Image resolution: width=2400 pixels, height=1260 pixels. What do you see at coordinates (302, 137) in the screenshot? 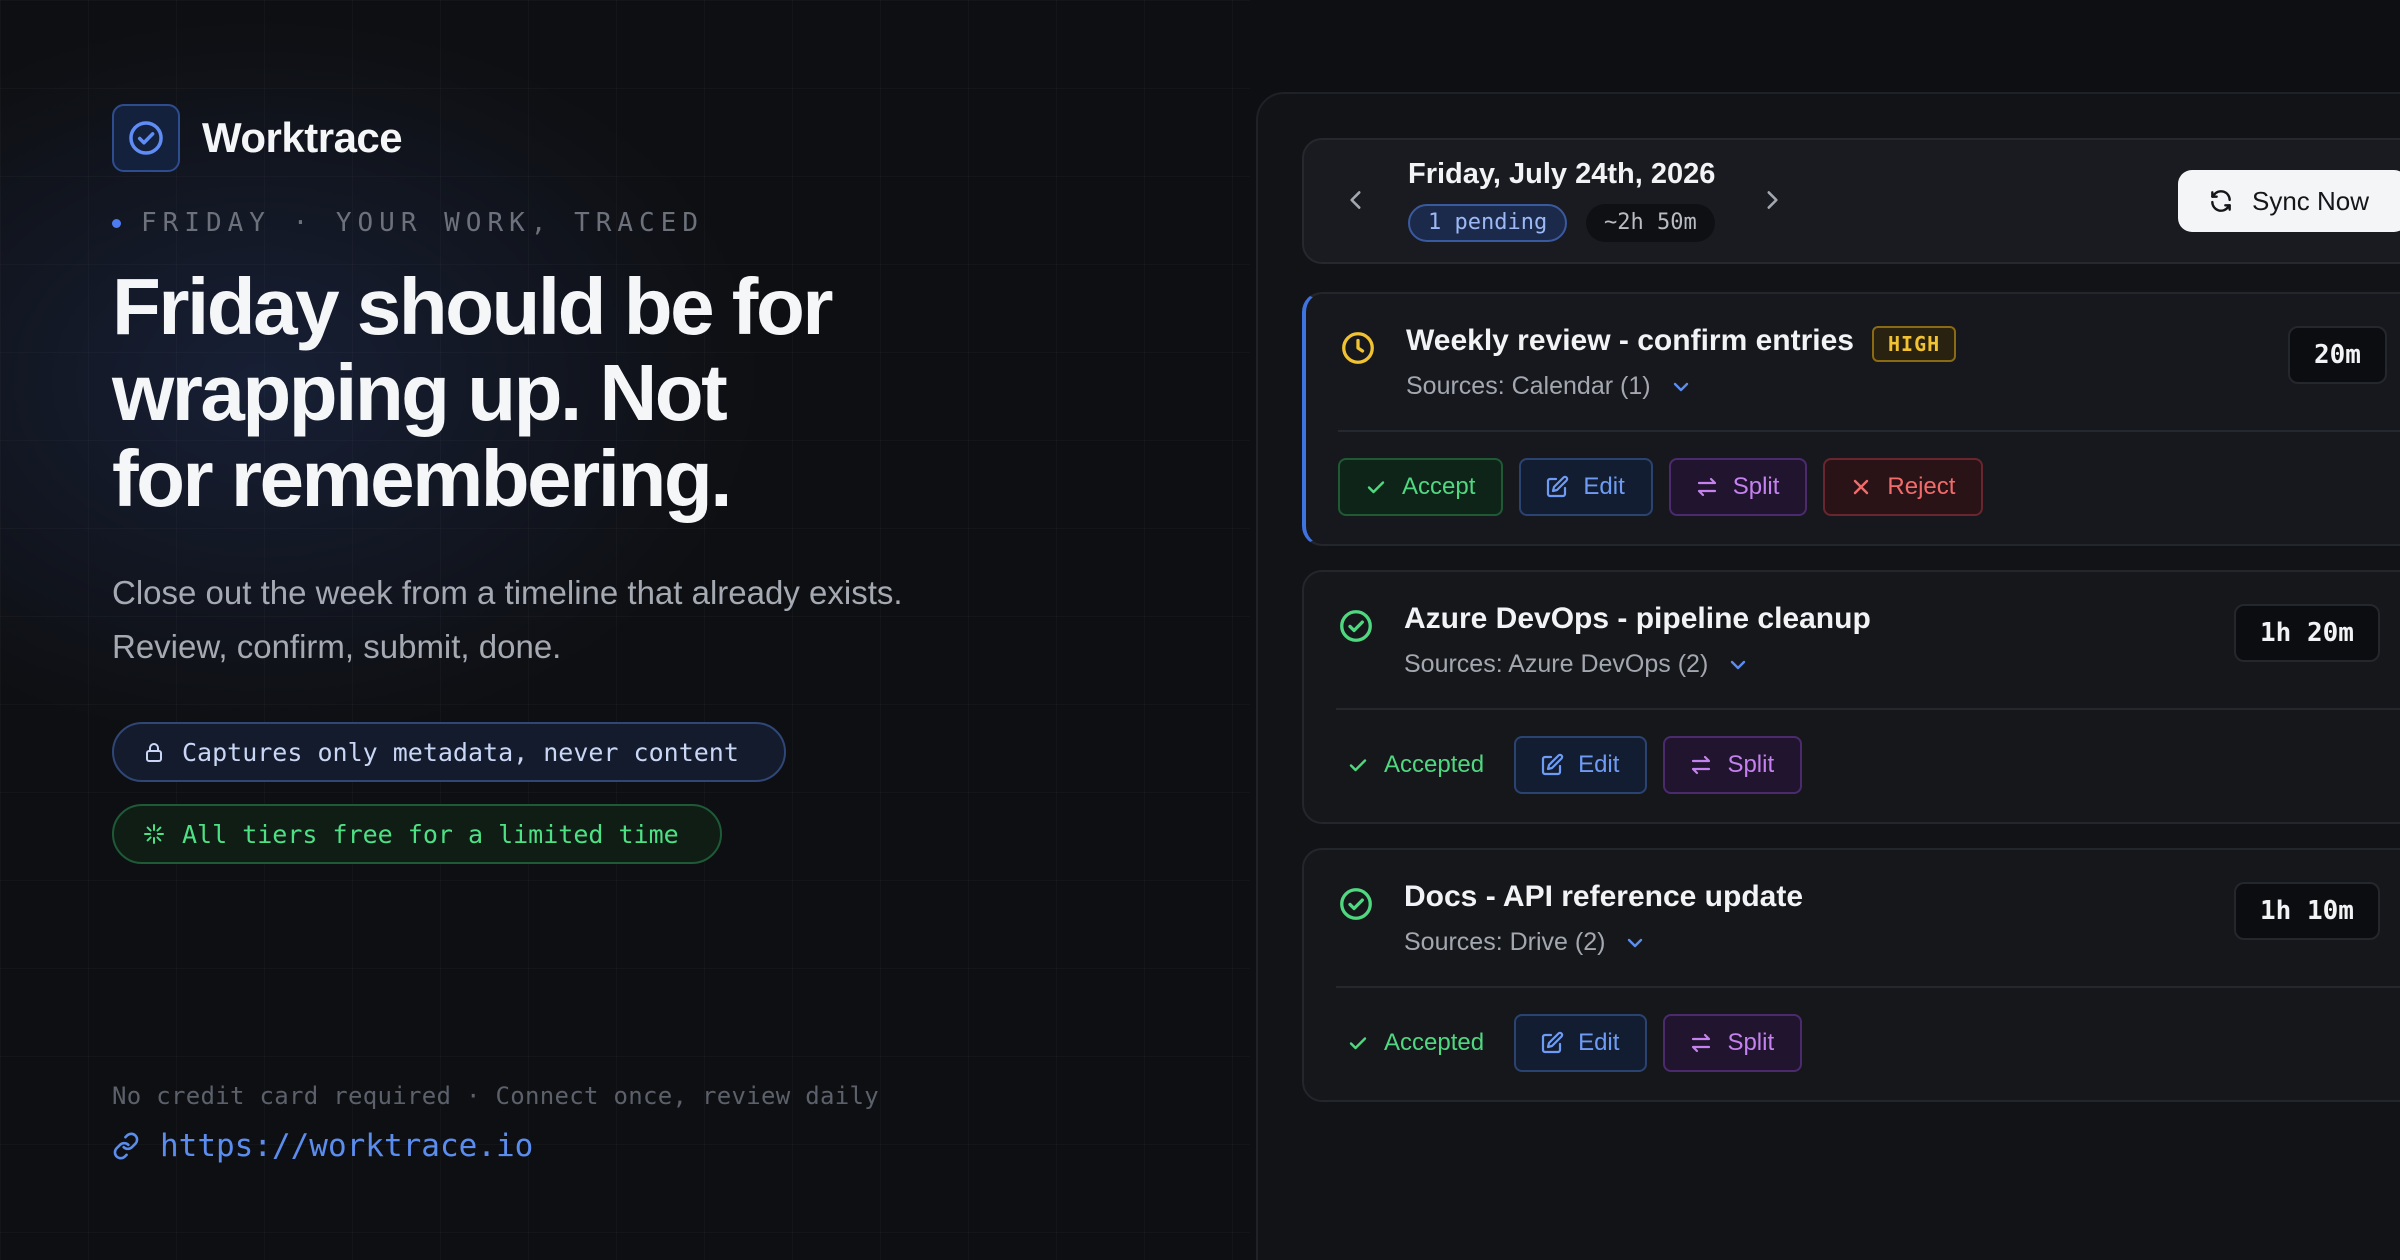
I see `brand-name: Worktrace` at bounding box center [302, 137].